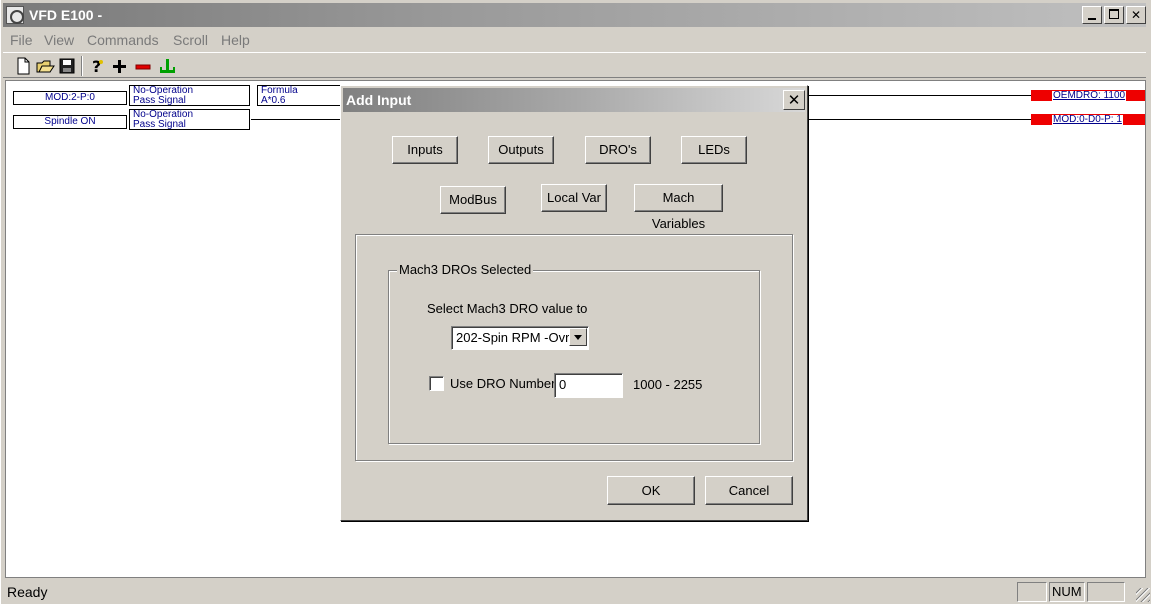 This screenshot has height=604, width=1151. Describe the element at coordinates (574, 39) in the screenshot. I see `menu-bar: File View Commands Scroll Help` at that location.